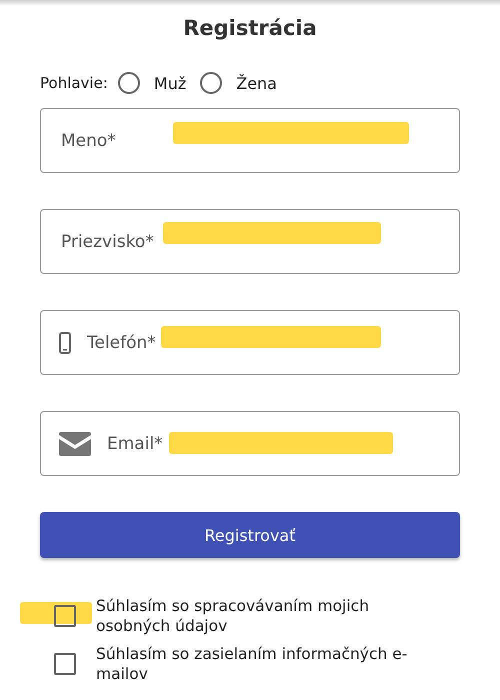  I want to click on consent-label: Súhlasím so zasielaním informačných e-mailov, so click(252, 664).